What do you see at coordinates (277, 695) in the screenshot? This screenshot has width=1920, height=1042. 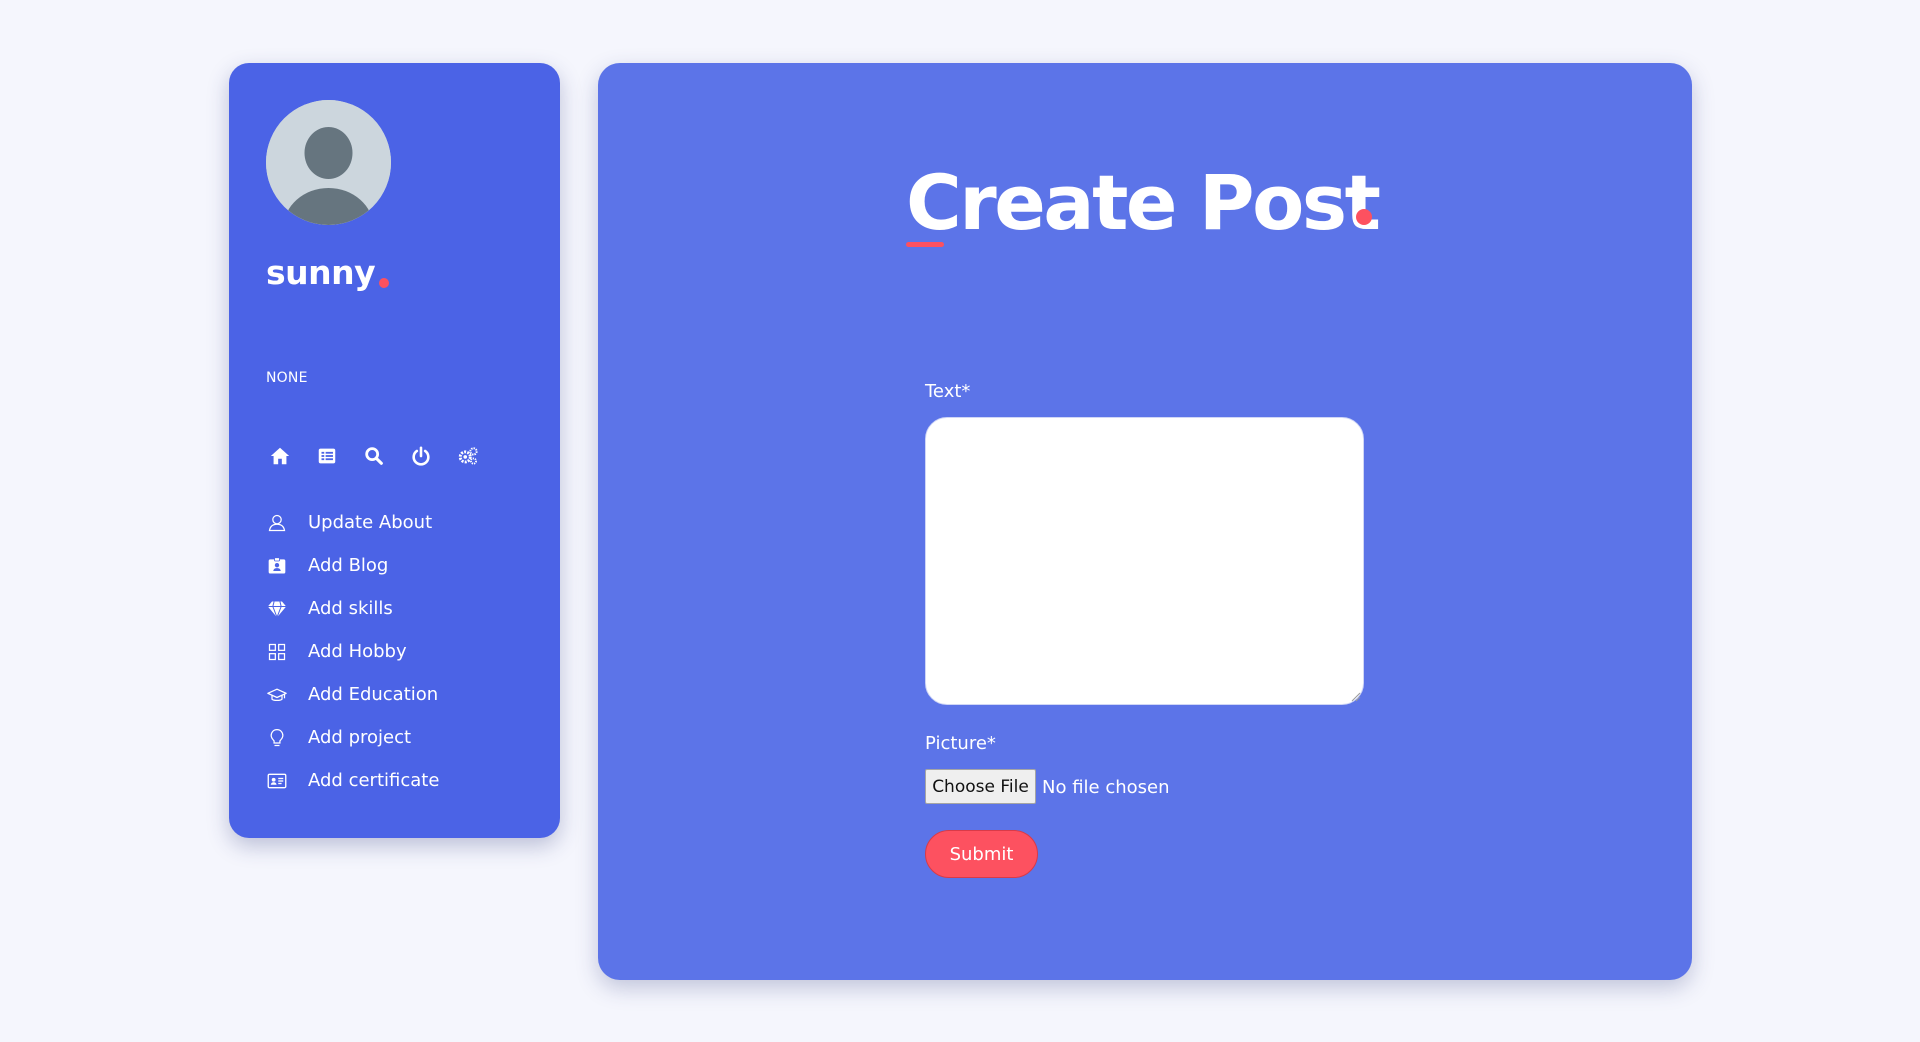 I see `graduation-cap-icon` at bounding box center [277, 695].